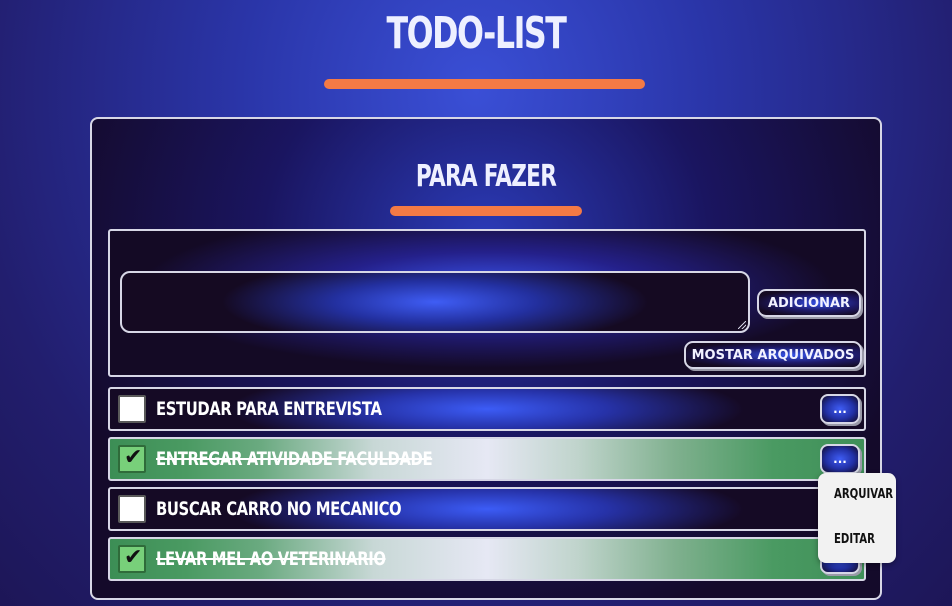 This screenshot has width=952, height=606. Describe the element at coordinates (486, 211) in the screenshot. I see `panel-title-underline` at that location.